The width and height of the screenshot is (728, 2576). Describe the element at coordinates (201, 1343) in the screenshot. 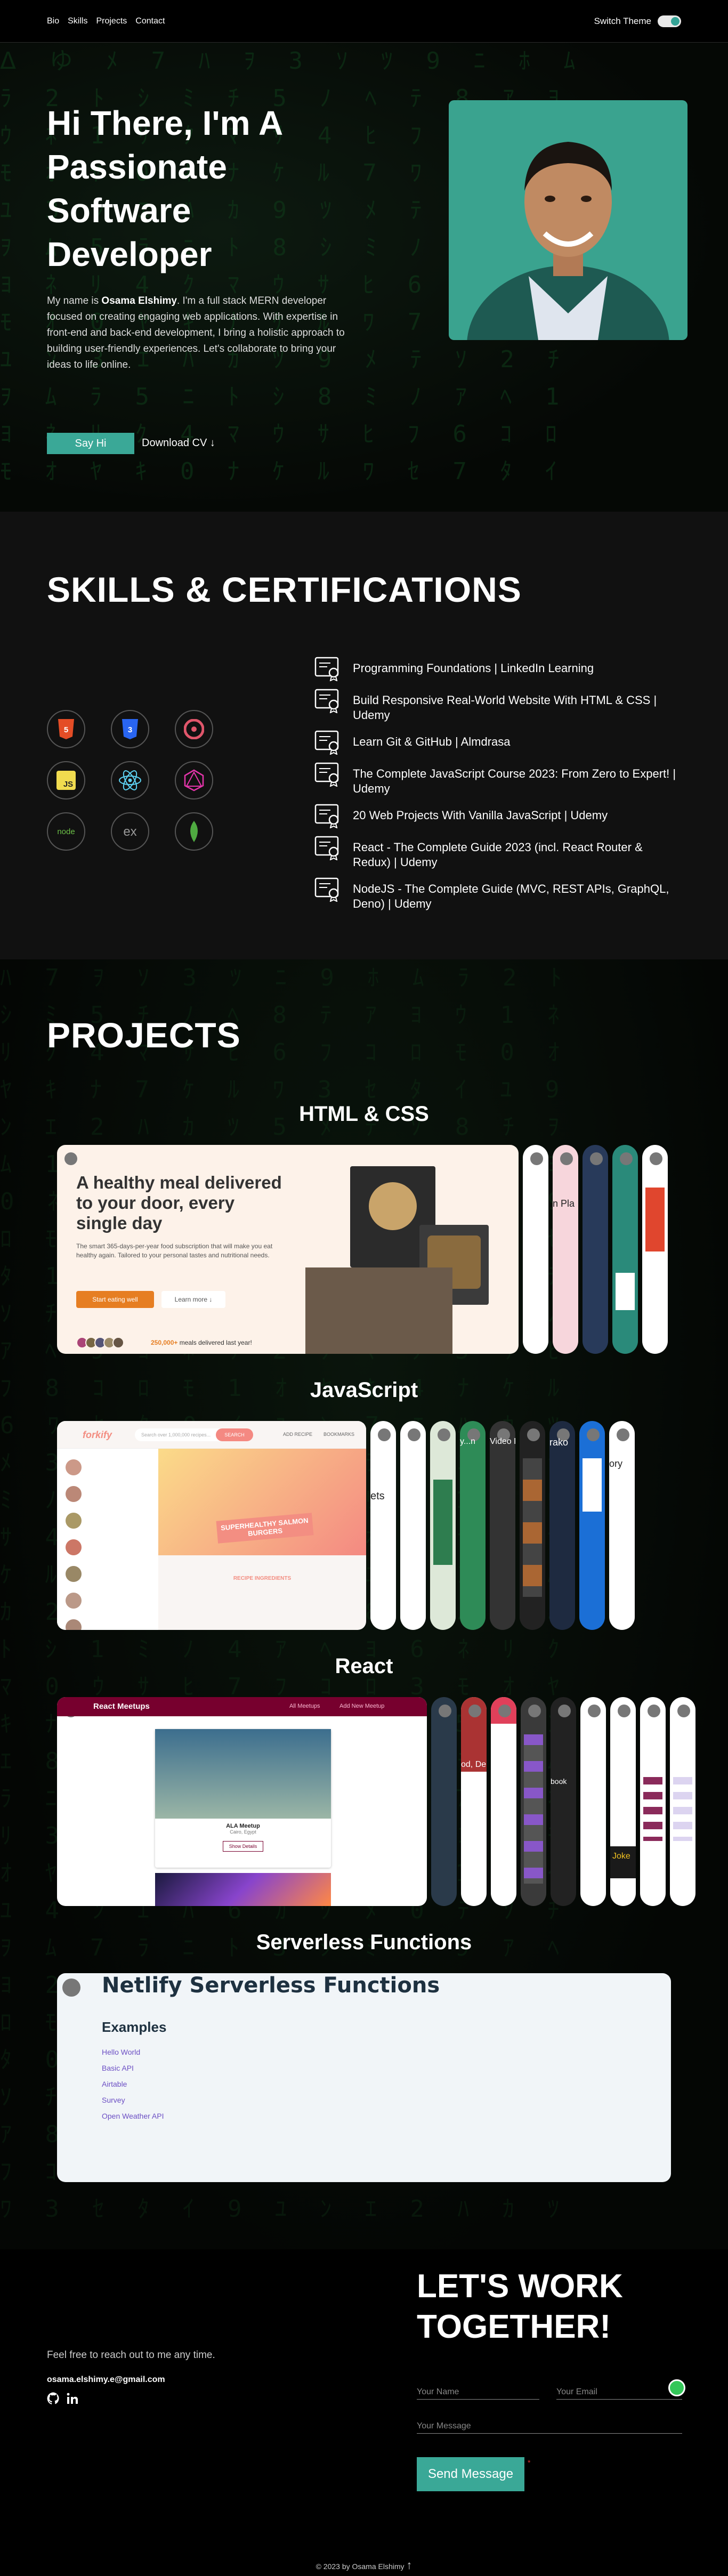

I see `omnifood-stat: 250,000+ meals delivered last year!` at that location.